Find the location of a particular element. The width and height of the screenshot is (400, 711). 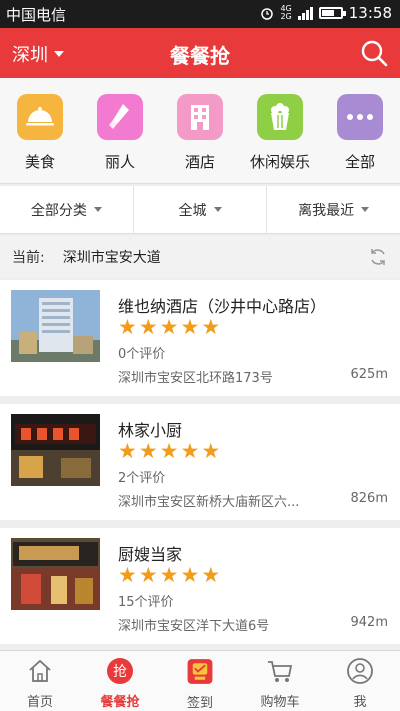

shop-name: 林家小厨 is located at coordinates (150, 430).